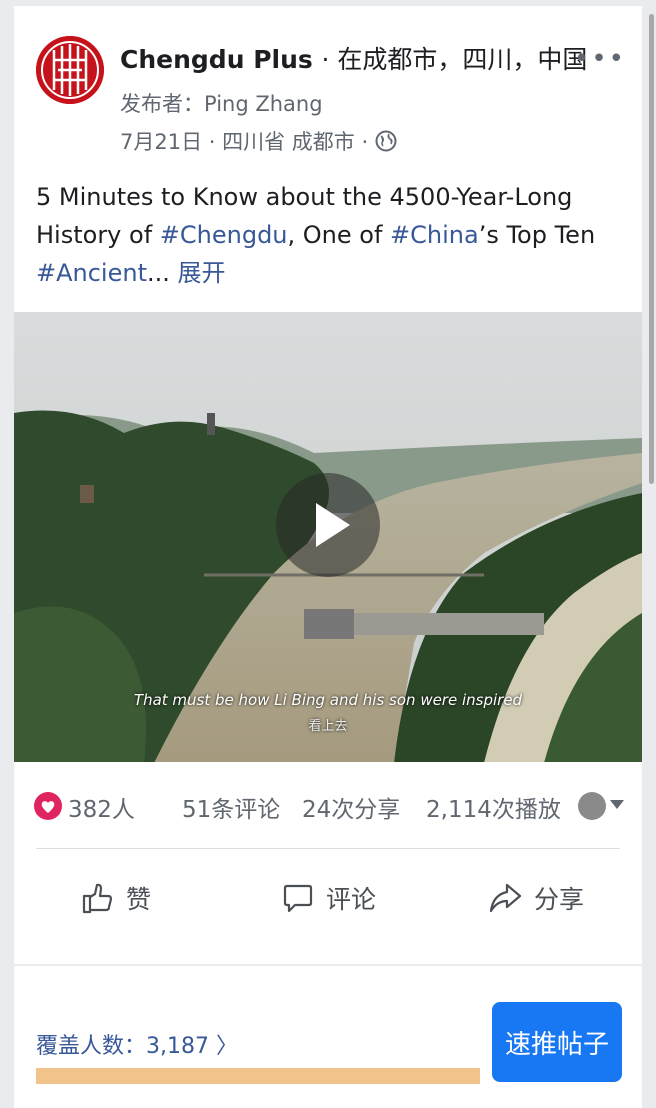  Describe the element at coordinates (231, 807) in the screenshot. I see `comments-count: 51条评论` at that location.